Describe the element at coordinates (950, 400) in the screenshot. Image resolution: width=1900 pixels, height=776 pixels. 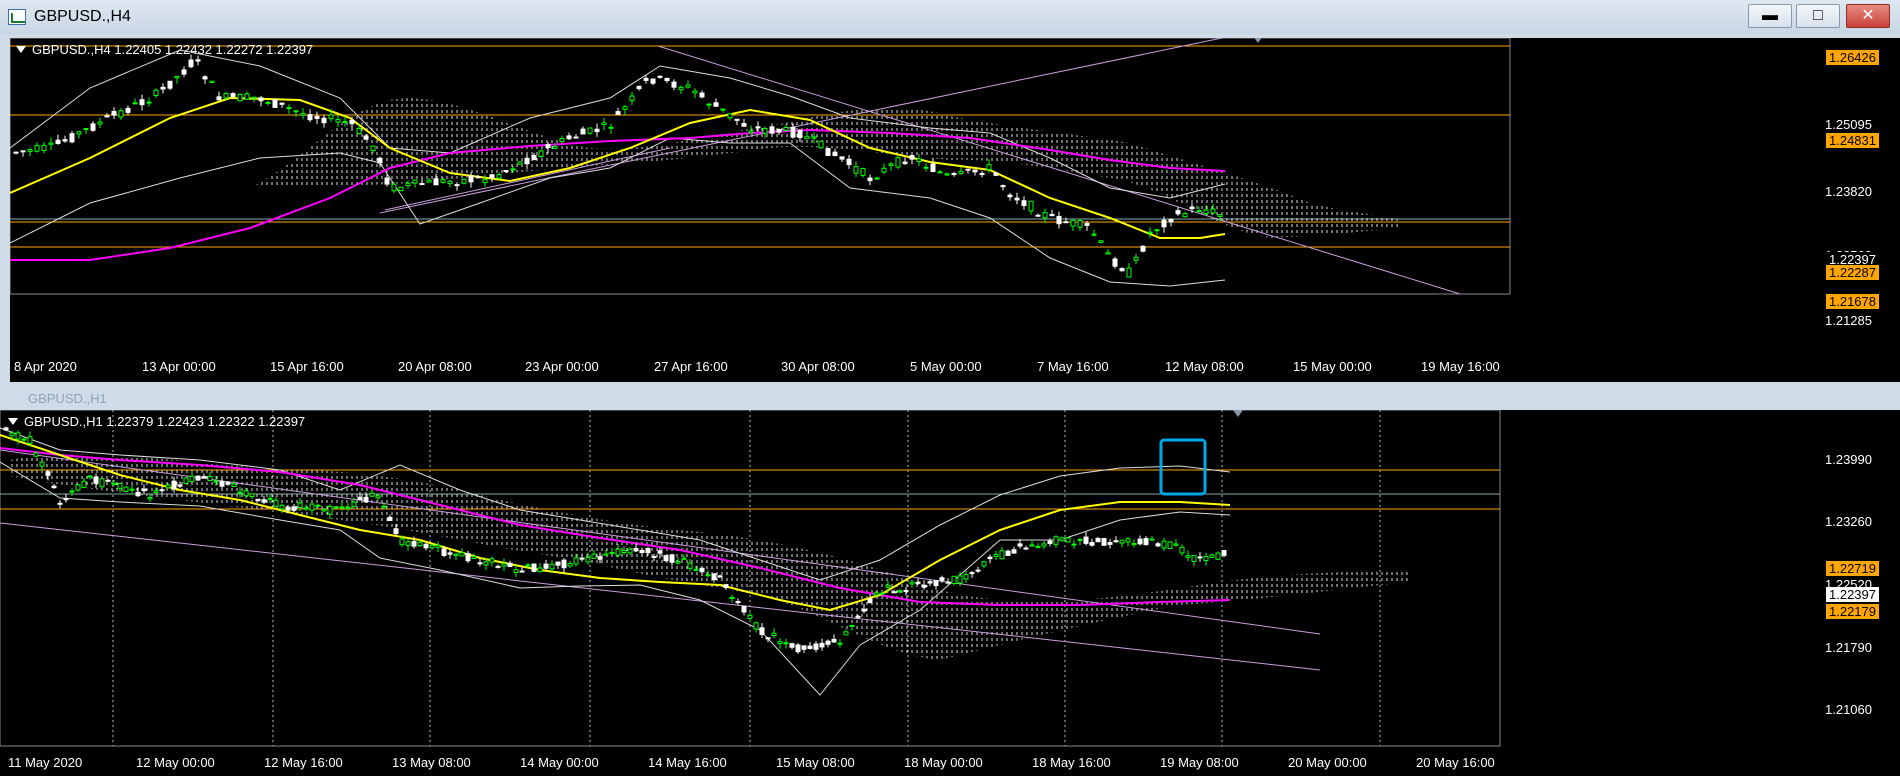
I see `window-divider` at that location.